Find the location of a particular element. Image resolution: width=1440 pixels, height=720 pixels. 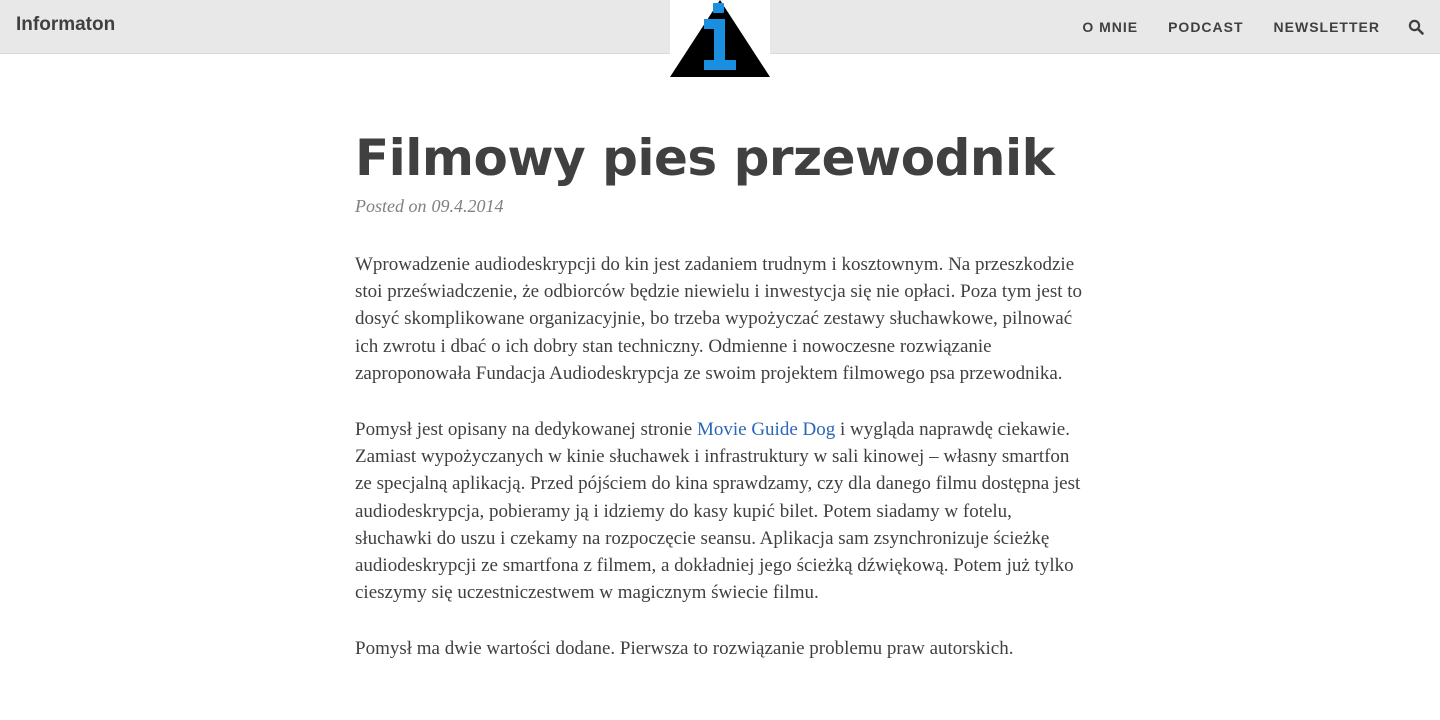

nav-item-o-mnie: O MNIE is located at coordinates (1110, 27).